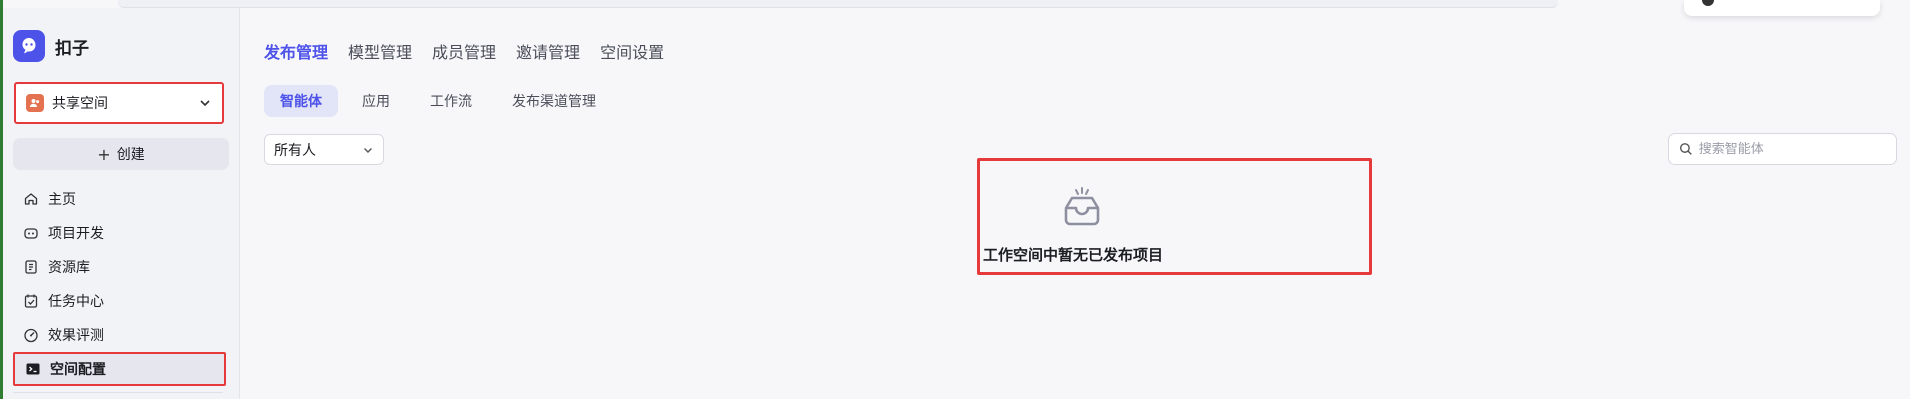 The image size is (1910, 399). I want to click on sidebar-item-evaluation: 效果评测, so click(121, 335).